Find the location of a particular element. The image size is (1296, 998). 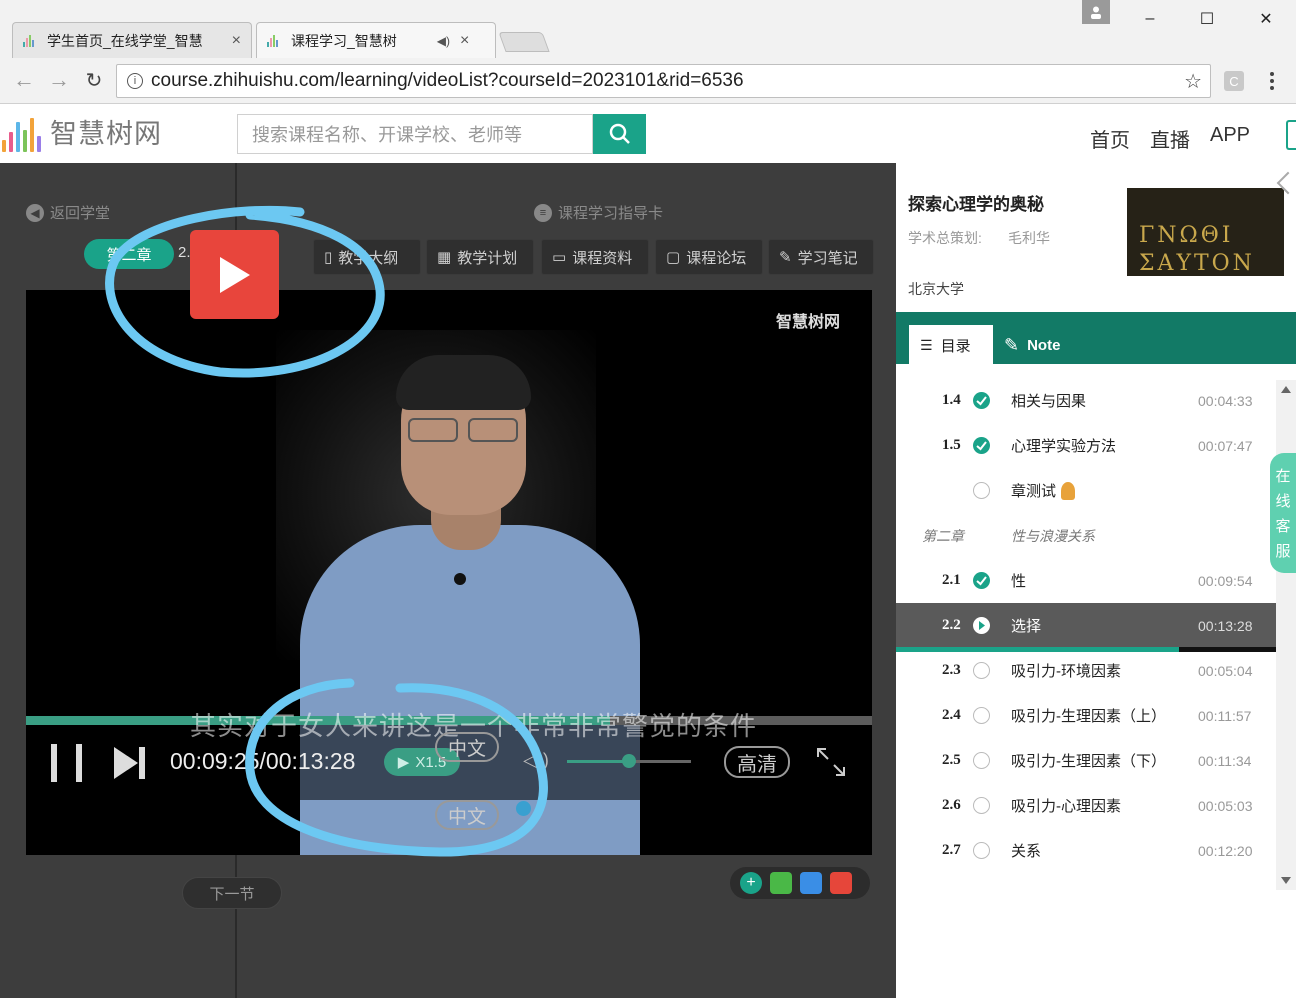

search-button is located at coordinates (619, 134).